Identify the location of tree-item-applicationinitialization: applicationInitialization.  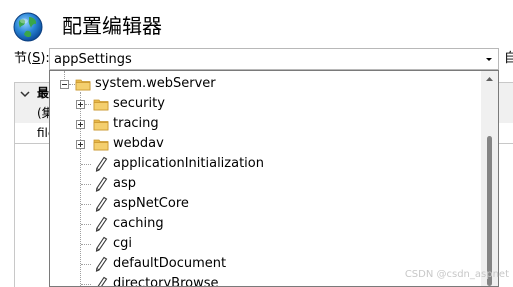
(265, 164).